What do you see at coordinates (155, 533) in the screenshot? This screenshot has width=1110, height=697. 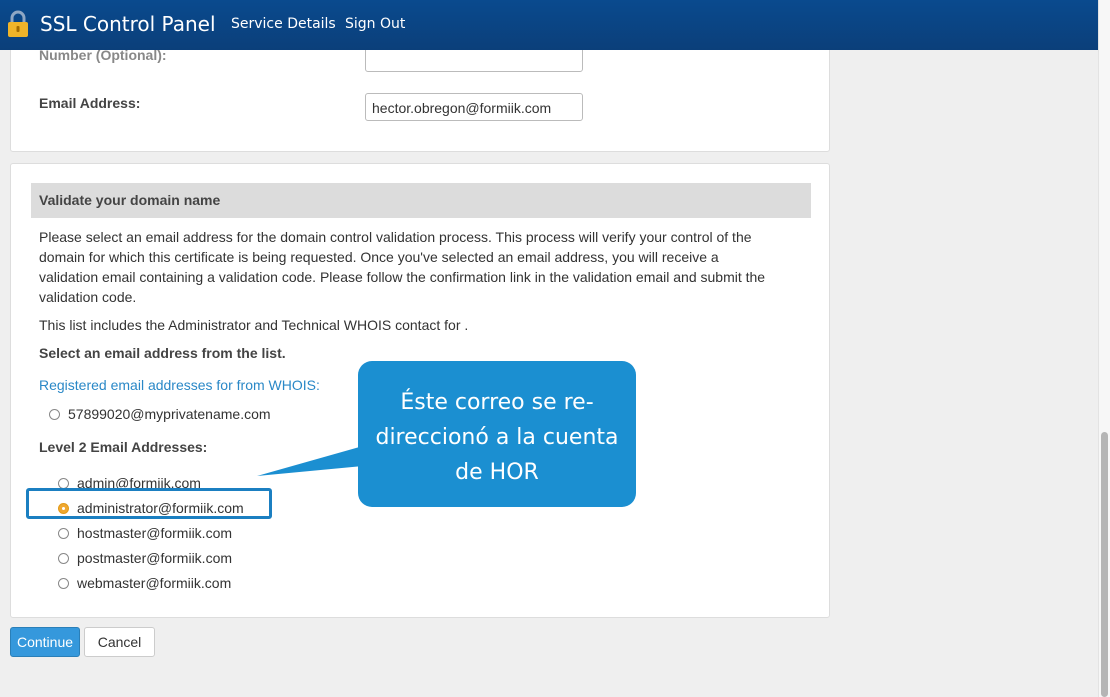 I see `radio-label: hostmaster@formiik.com` at bounding box center [155, 533].